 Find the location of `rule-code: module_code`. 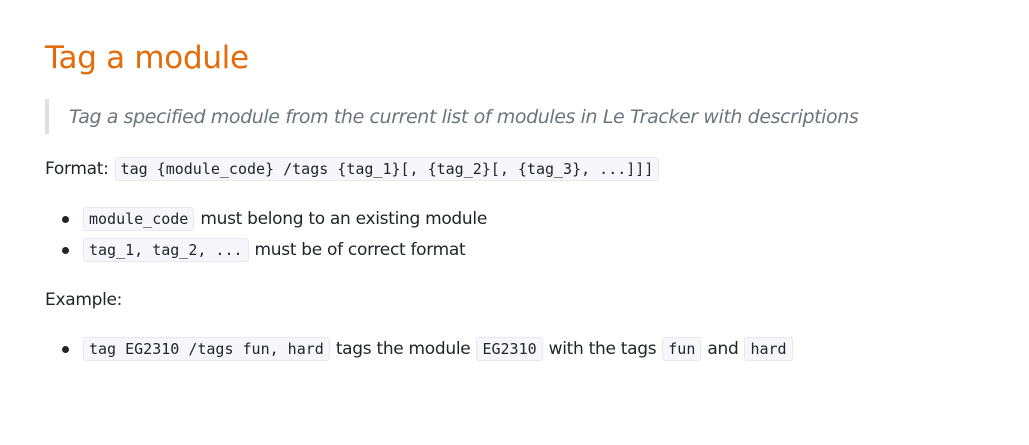

rule-code: module_code is located at coordinates (139, 218).